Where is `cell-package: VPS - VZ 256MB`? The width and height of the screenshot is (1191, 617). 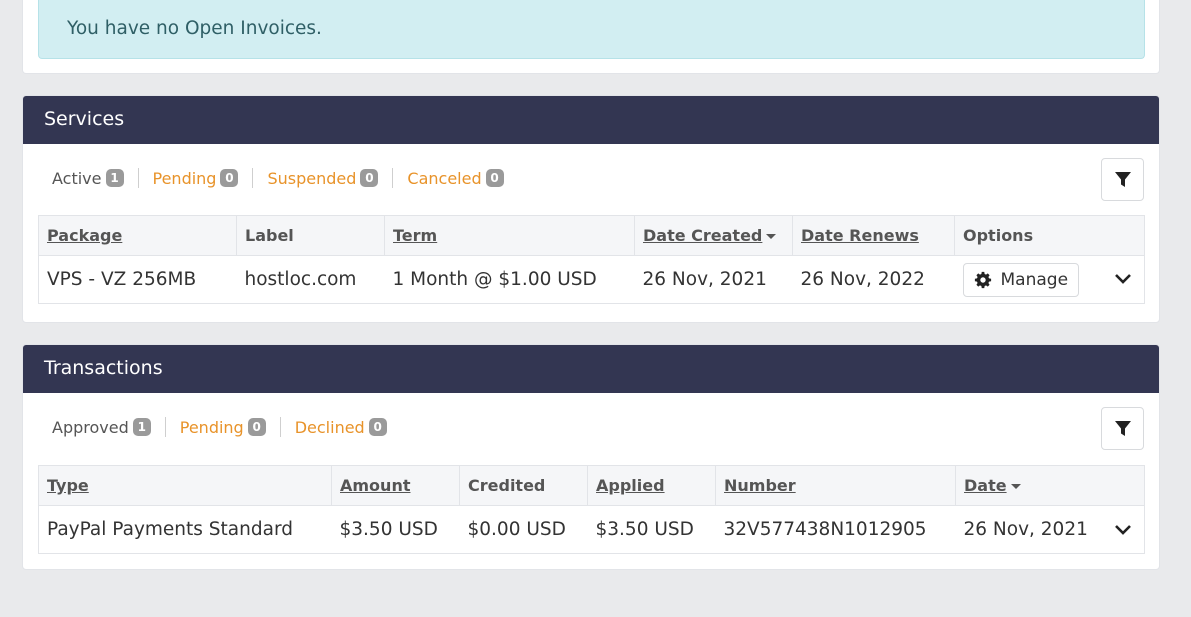
cell-package: VPS - VZ 256MB is located at coordinates (122, 279).